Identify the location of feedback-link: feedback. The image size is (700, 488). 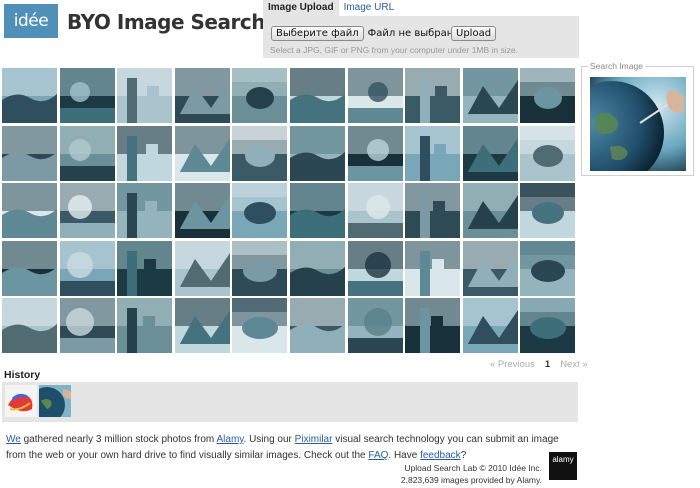
(440, 455).